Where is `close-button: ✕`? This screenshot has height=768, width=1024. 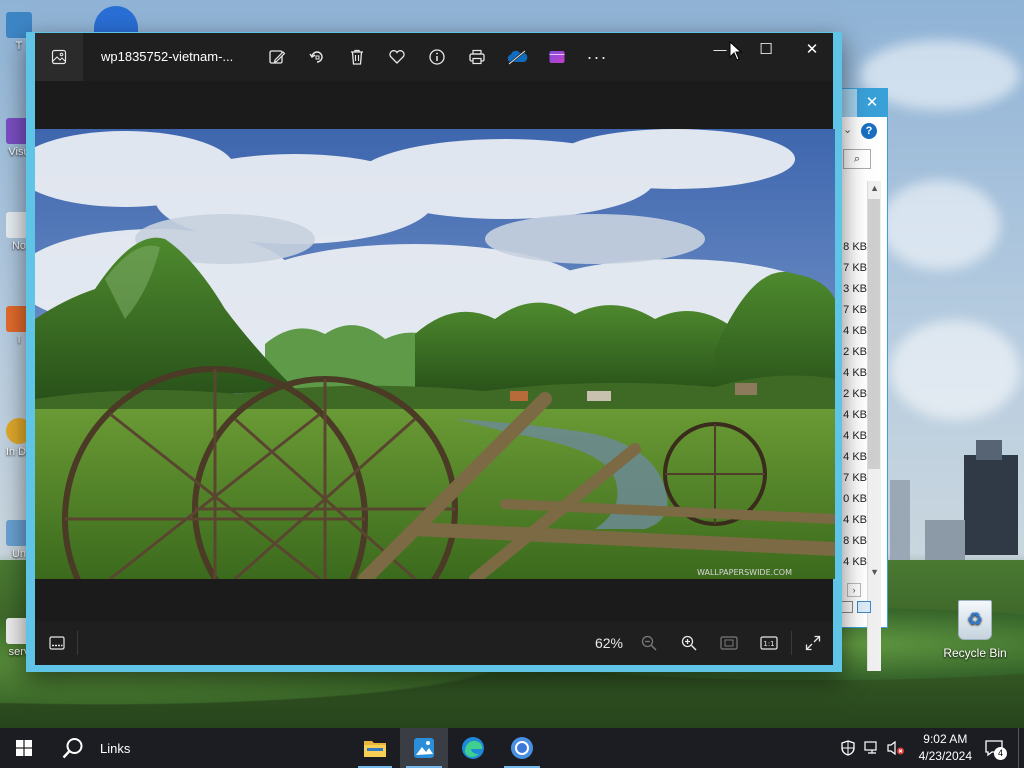 close-button: ✕ is located at coordinates (812, 49).